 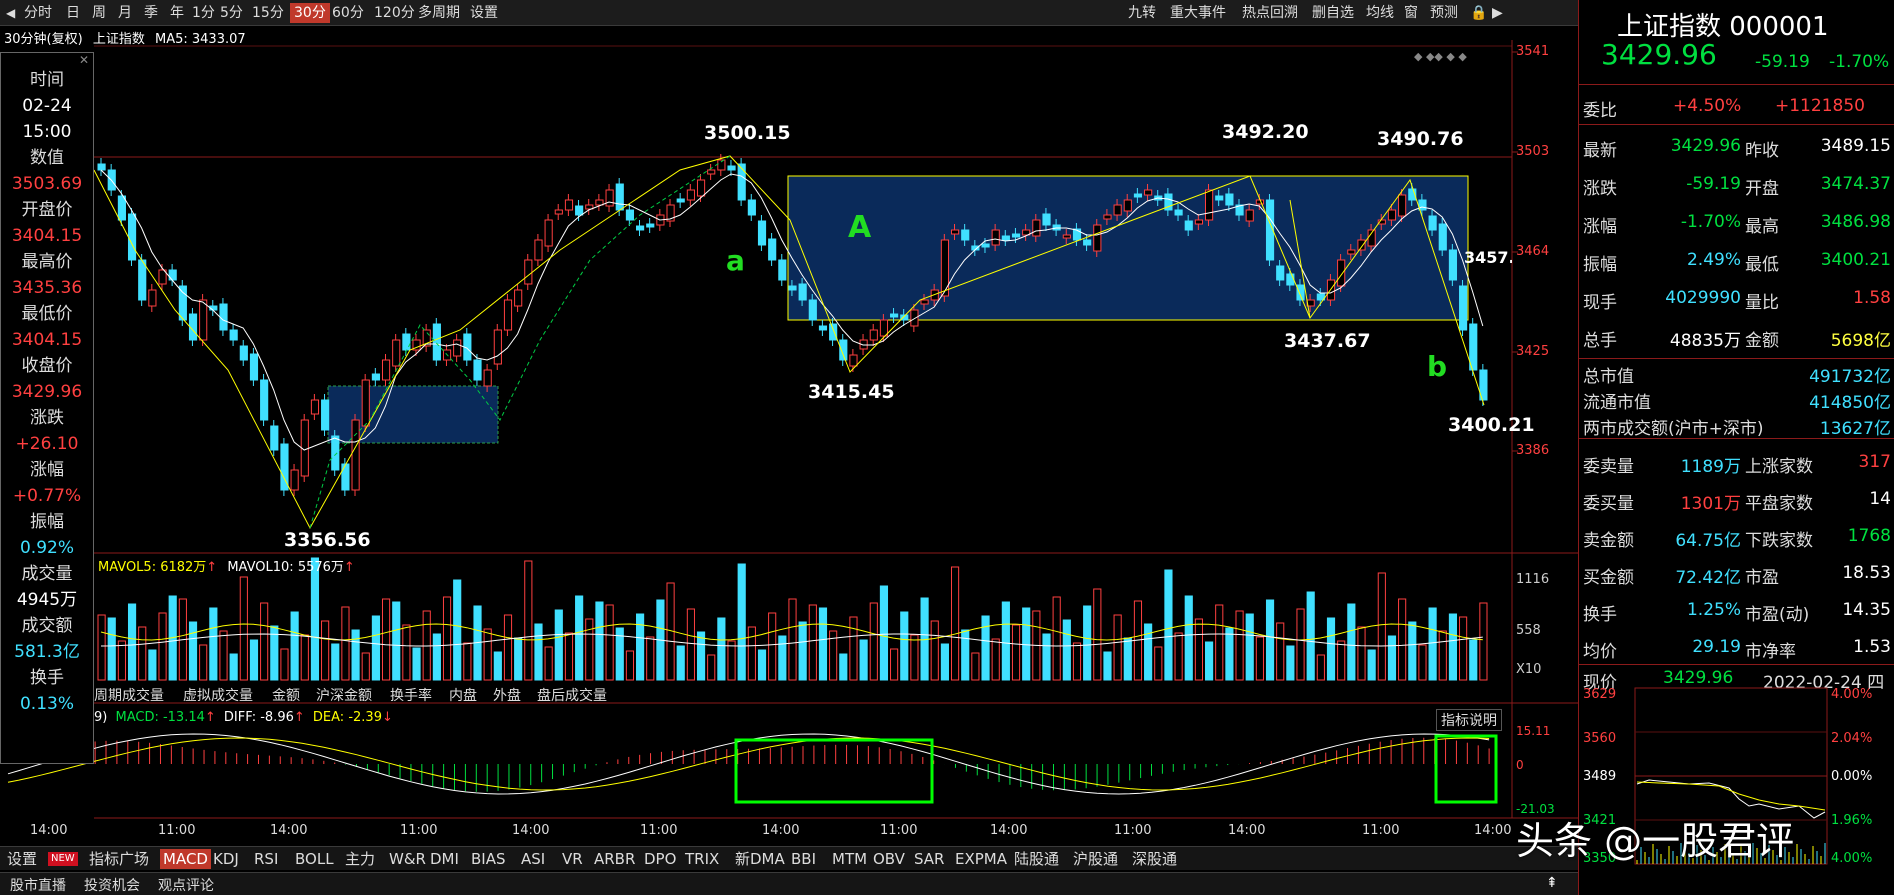 I want to click on time-label-10: 14:00, so click(x=1247, y=830).